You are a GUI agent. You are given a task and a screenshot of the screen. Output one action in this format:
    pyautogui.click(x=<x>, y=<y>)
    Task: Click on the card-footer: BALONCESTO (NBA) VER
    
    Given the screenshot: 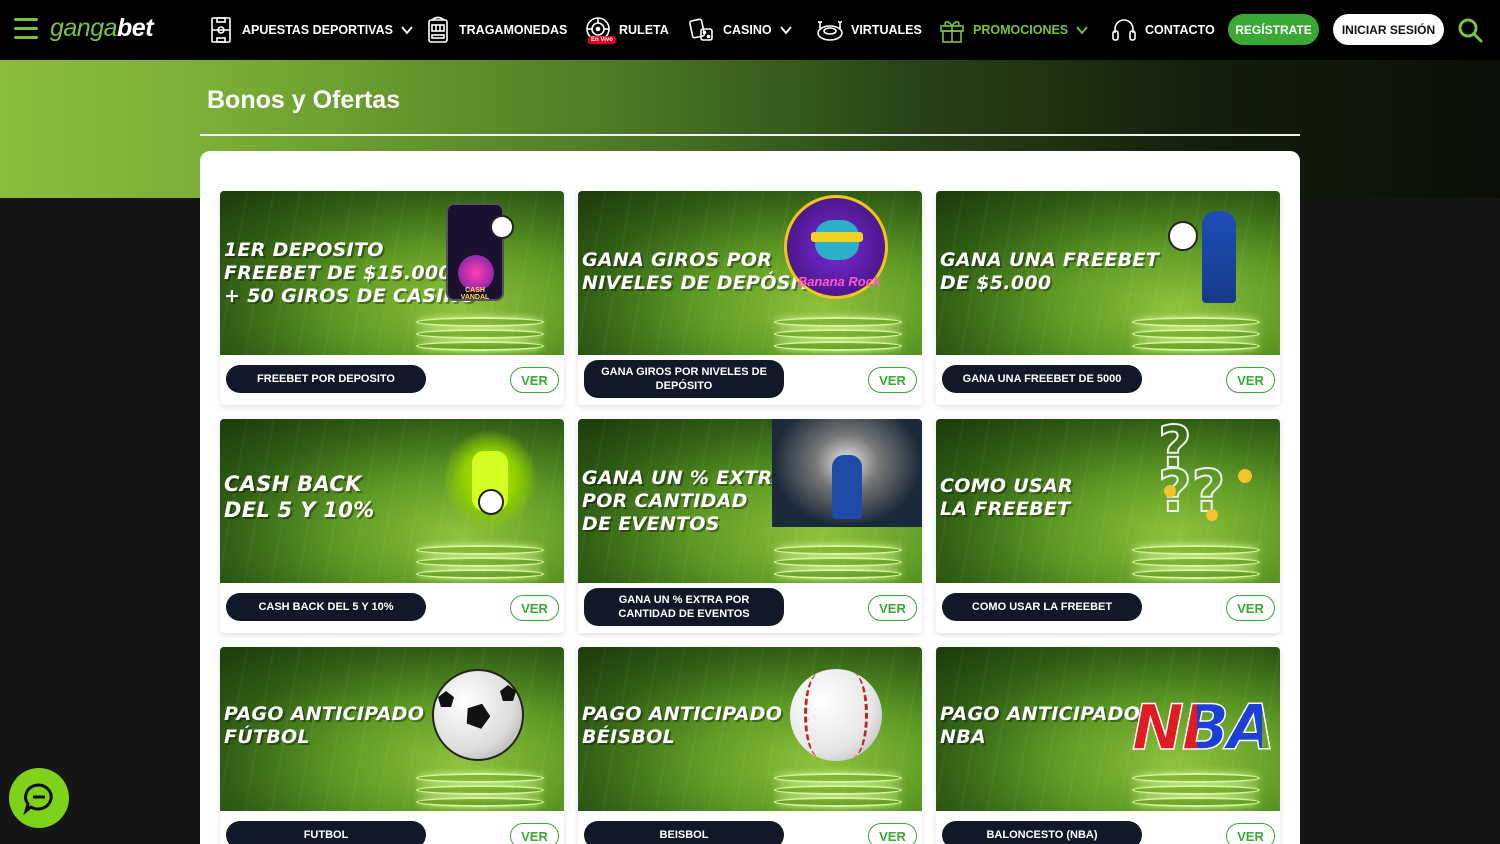 What is the action you would take?
    pyautogui.click(x=1108, y=827)
    